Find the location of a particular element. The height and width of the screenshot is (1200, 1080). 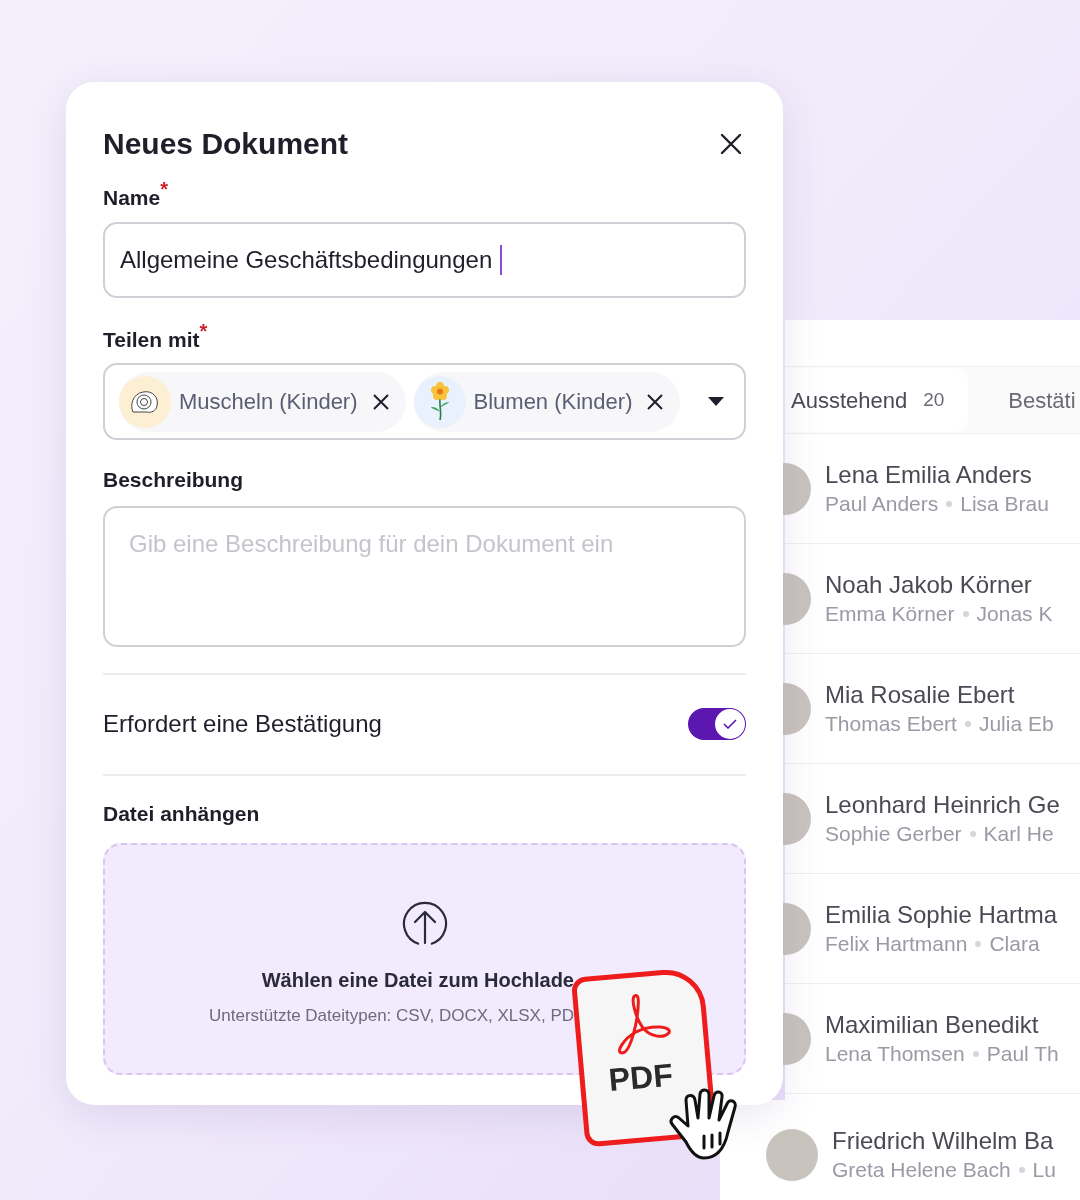

child-name: Mia Rosalie Ebert is located at coordinates (920, 694).